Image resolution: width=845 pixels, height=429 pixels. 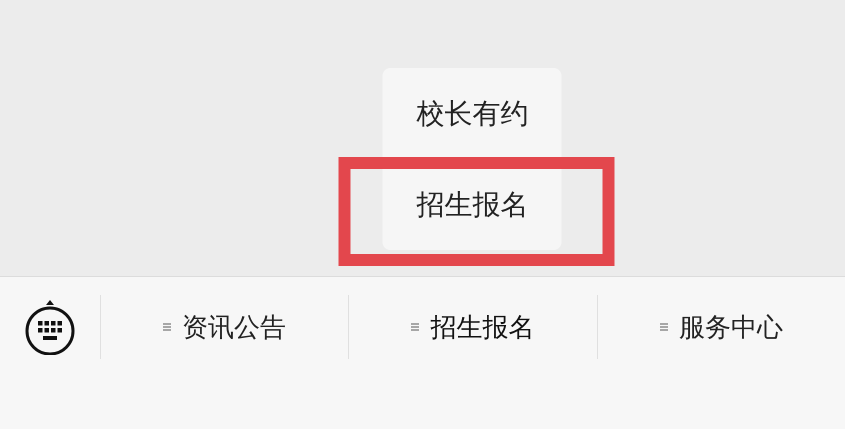 What do you see at coordinates (472, 113) in the screenshot?
I see `submenu-item: 校长有约` at bounding box center [472, 113].